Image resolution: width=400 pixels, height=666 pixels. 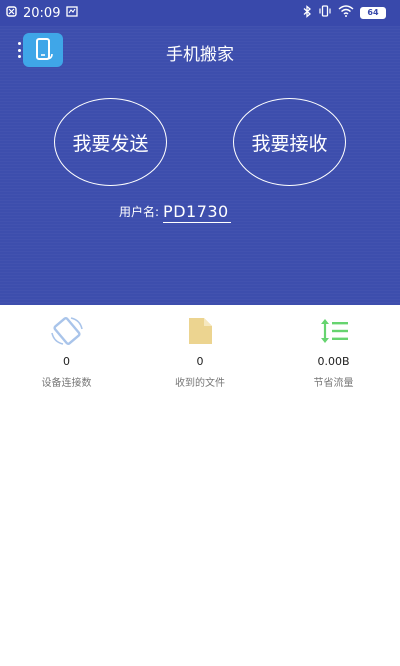 What do you see at coordinates (333, 361) in the screenshot?
I see `stat-value: 0.00B` at bounding box center [333, 361].